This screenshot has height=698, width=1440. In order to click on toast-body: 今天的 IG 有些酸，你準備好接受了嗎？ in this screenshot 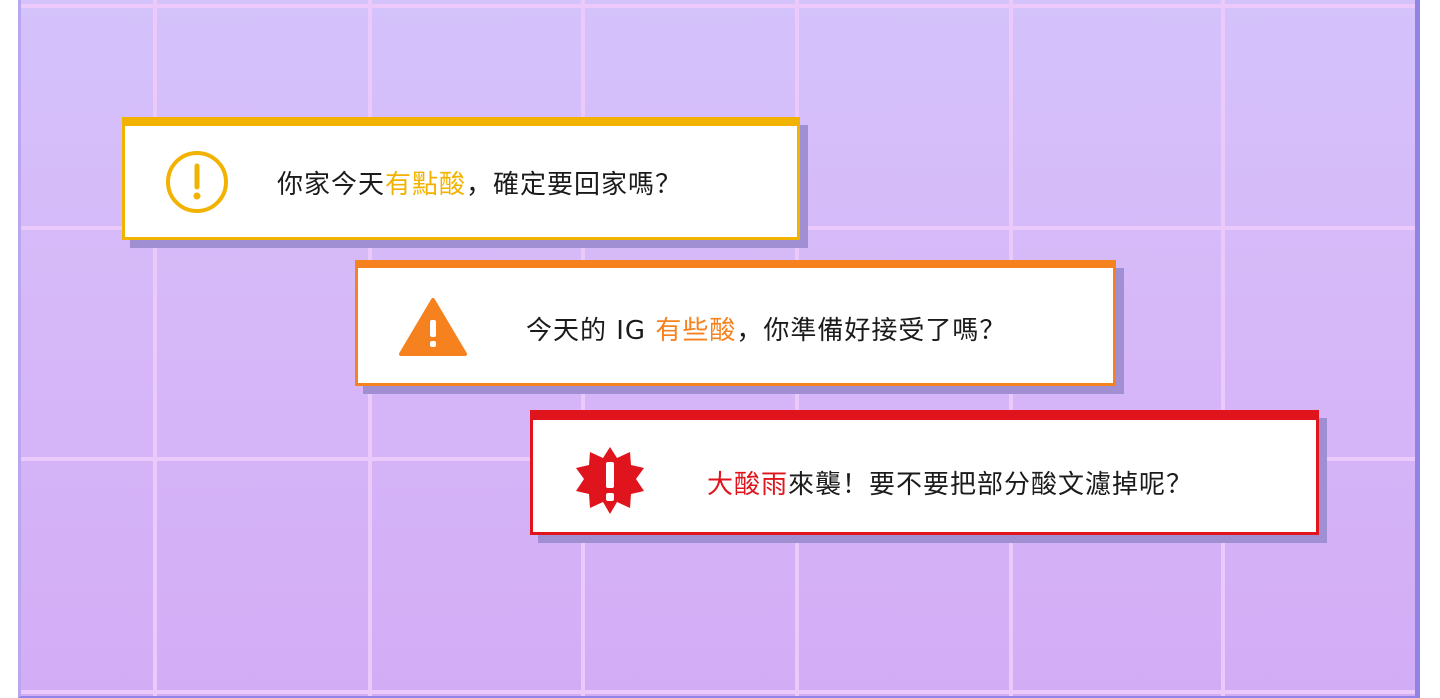, I will do `click(735, 323)`.